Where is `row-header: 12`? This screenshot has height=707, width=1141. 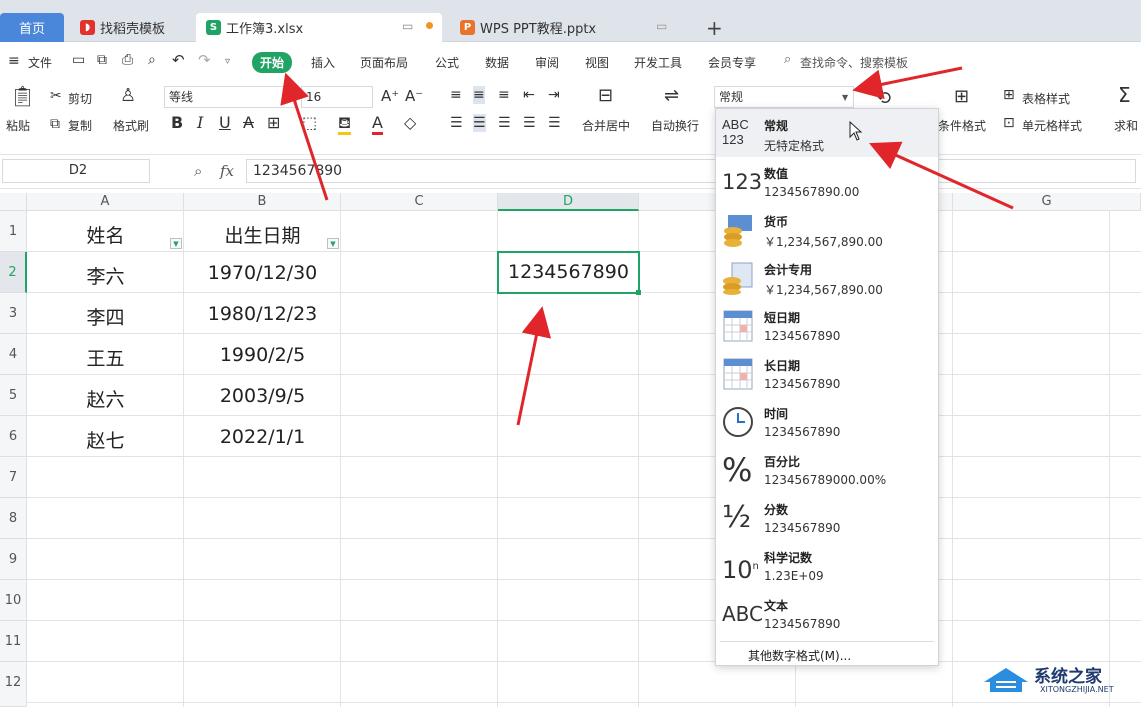 row-header: 12 is located at coordinates (13, 684).